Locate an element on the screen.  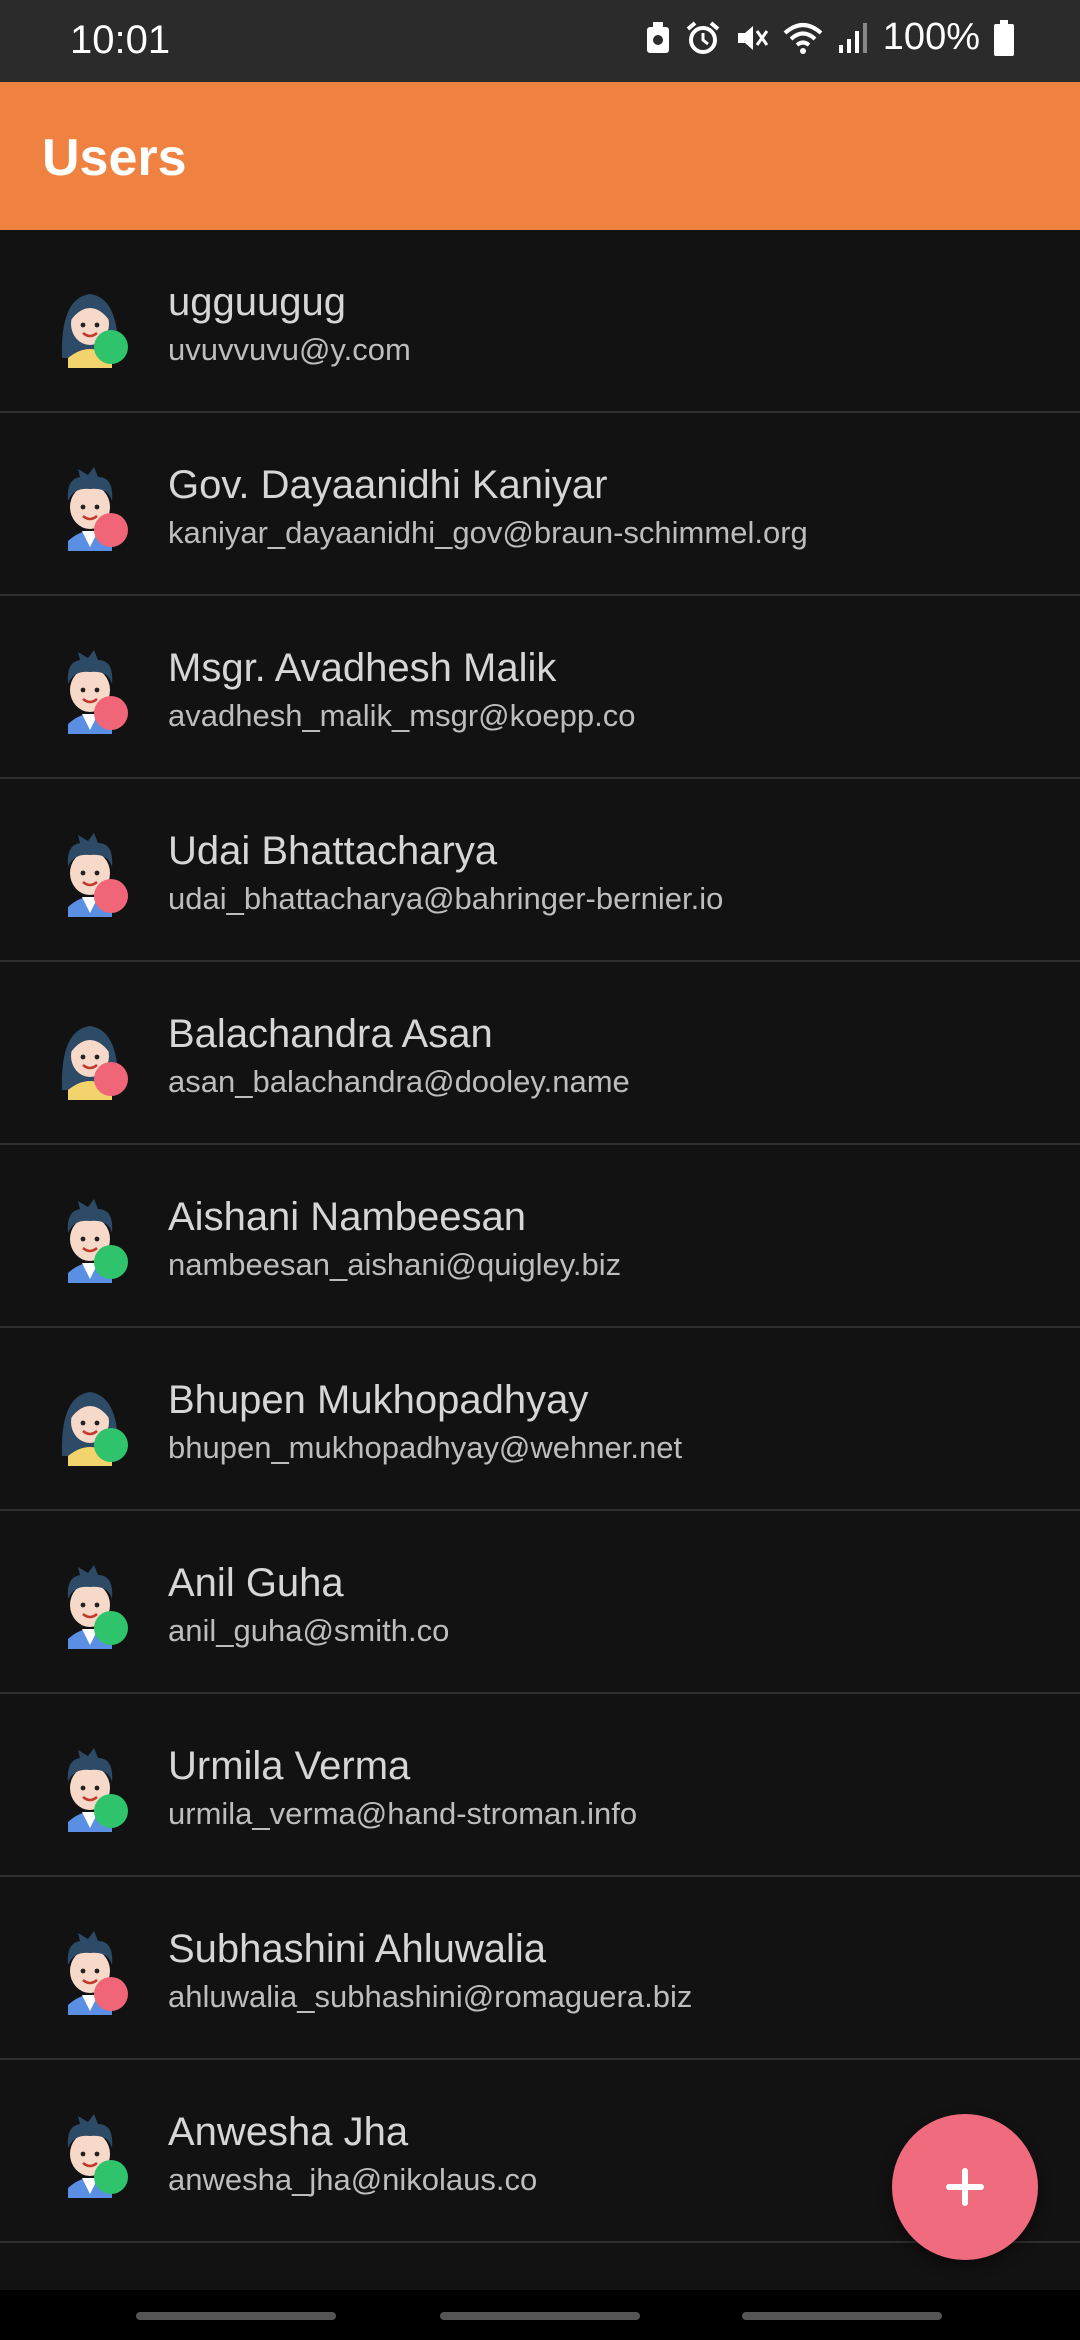
user-name: Bhupen Mukhopadhyay is located at coordinates (378, 1400).